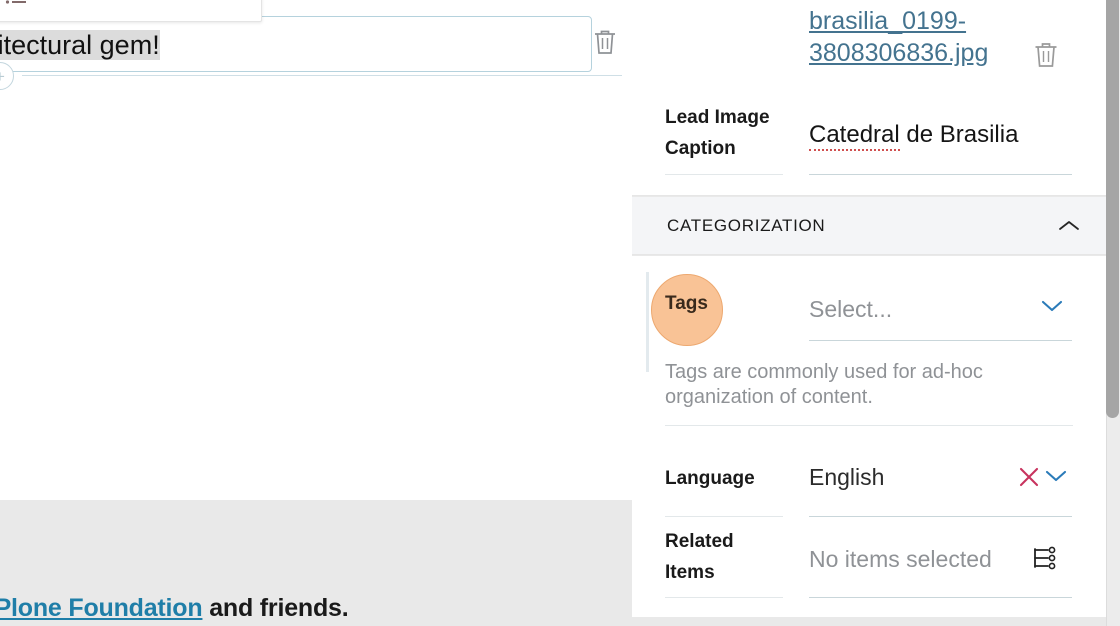 The width and height of the screenshot is (1120, 626). Describe the element at coordinates (724, 597) in the screenshot. I see `related-items-label-underline` at that location.